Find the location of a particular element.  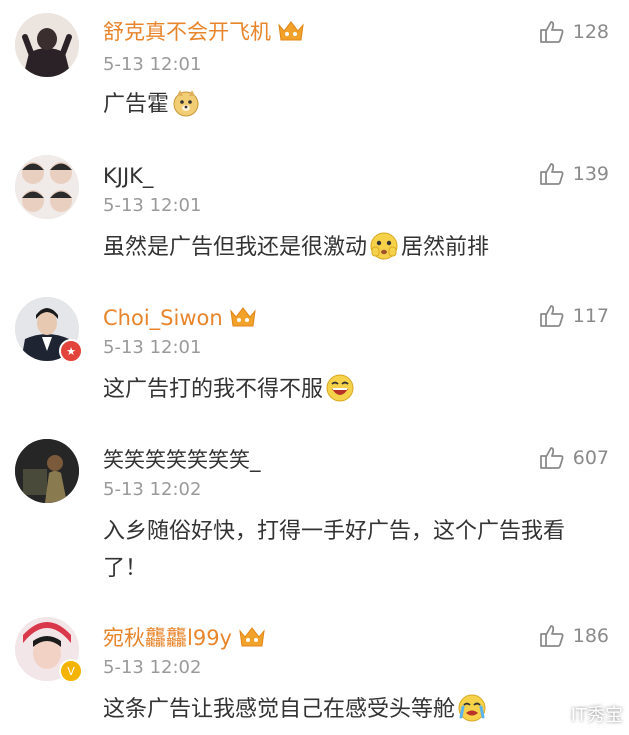

like-button: 186 is located at coordinates (574, 636).